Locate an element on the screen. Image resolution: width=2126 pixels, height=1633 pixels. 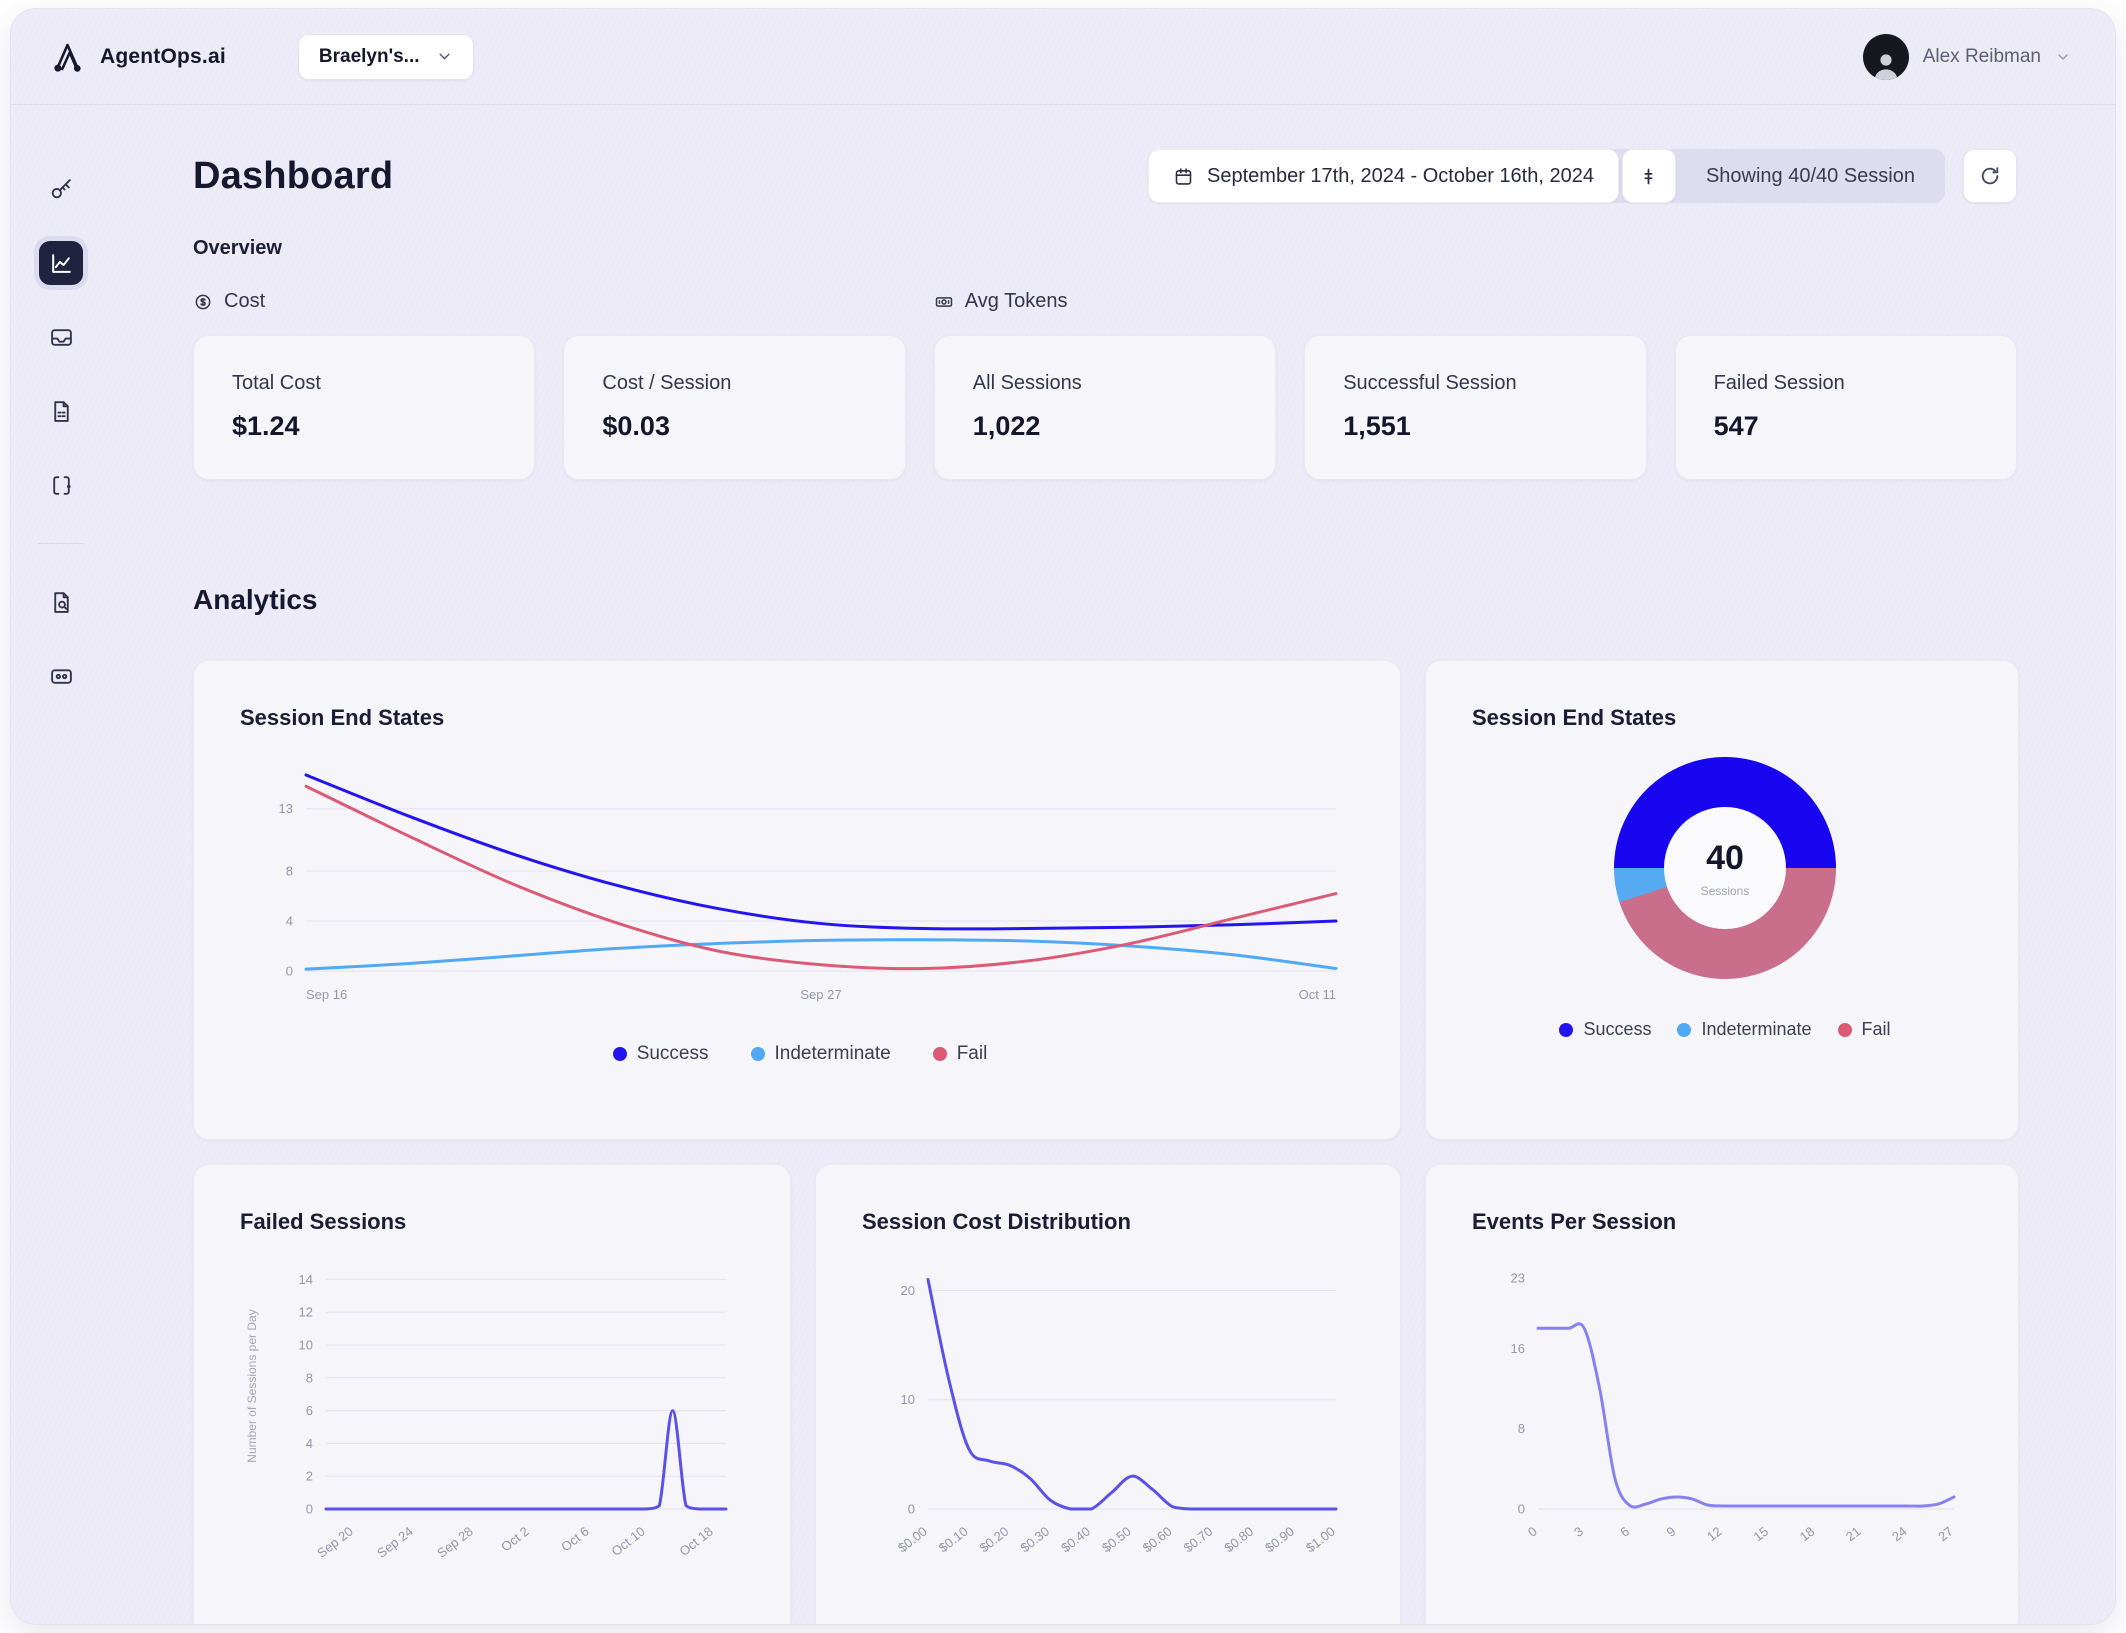
card-icon is located at coordinates (61, 676).